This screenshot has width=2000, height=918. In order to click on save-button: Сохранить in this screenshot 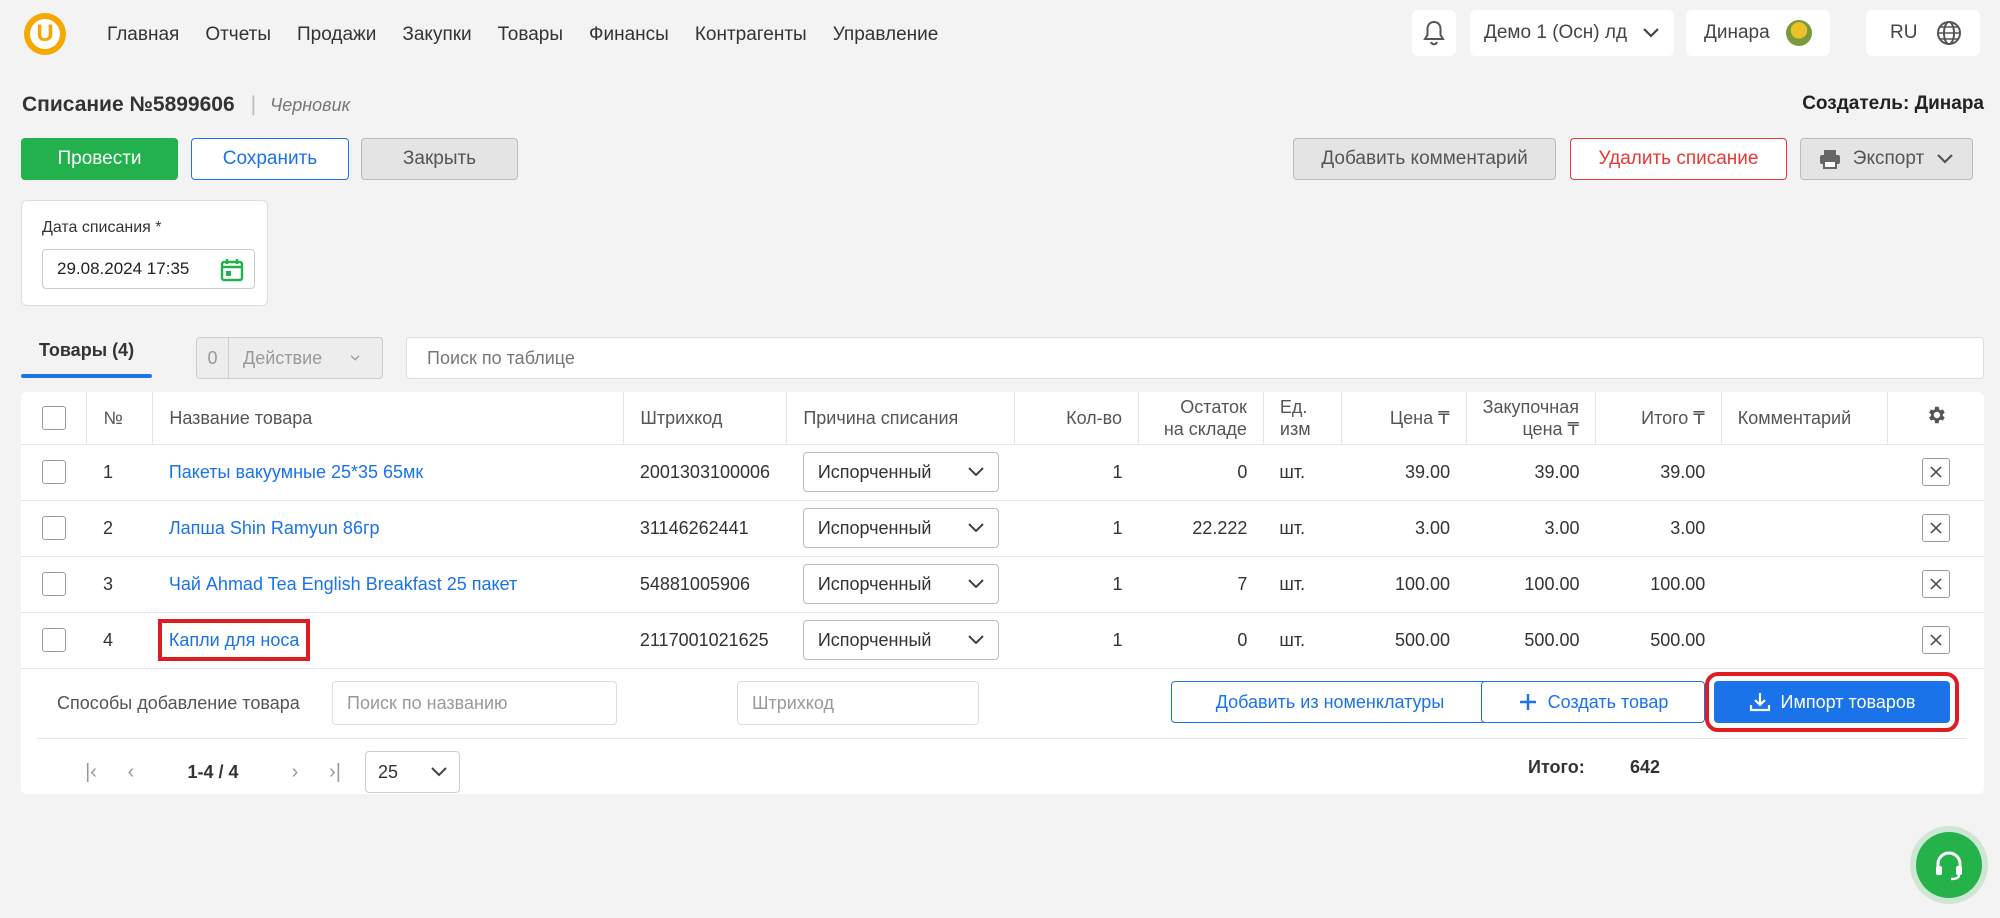, I will do `click(270, 159)`.